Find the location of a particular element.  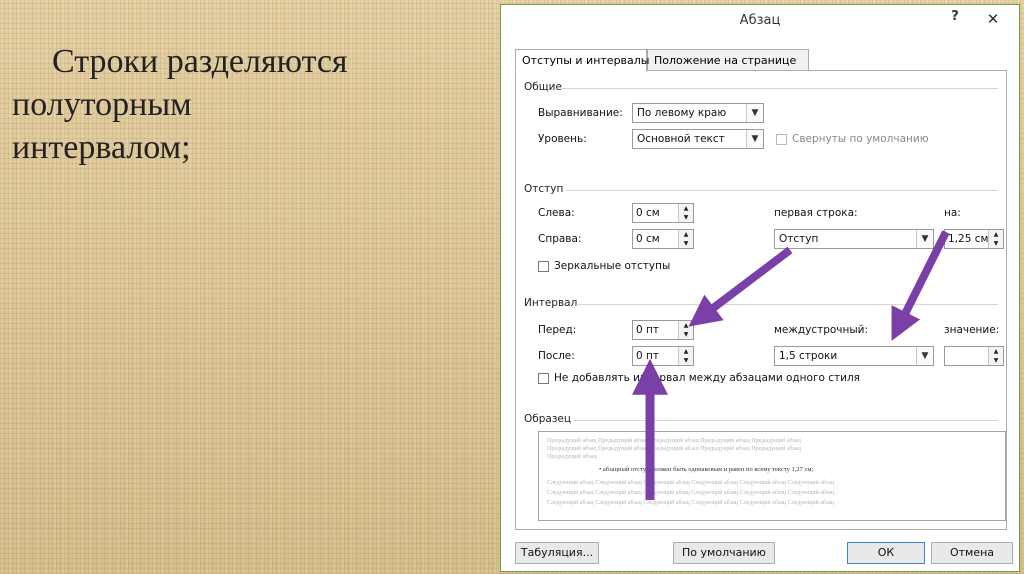

help-button: ? is located at coordinates (955, 19).